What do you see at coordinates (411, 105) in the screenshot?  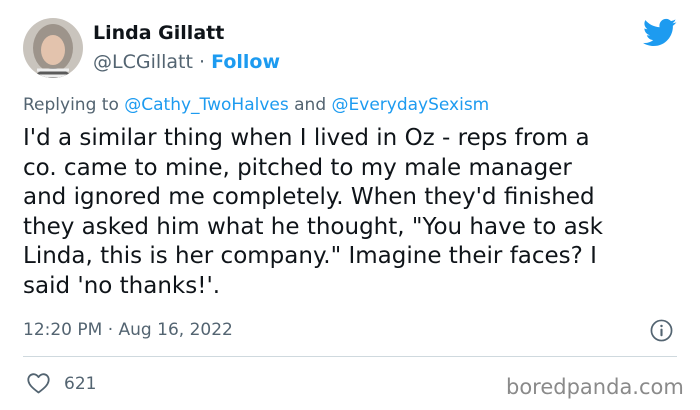 I see `mention-link-everydaysexism: @EverydaySexism` at bounding box center [411, 105].